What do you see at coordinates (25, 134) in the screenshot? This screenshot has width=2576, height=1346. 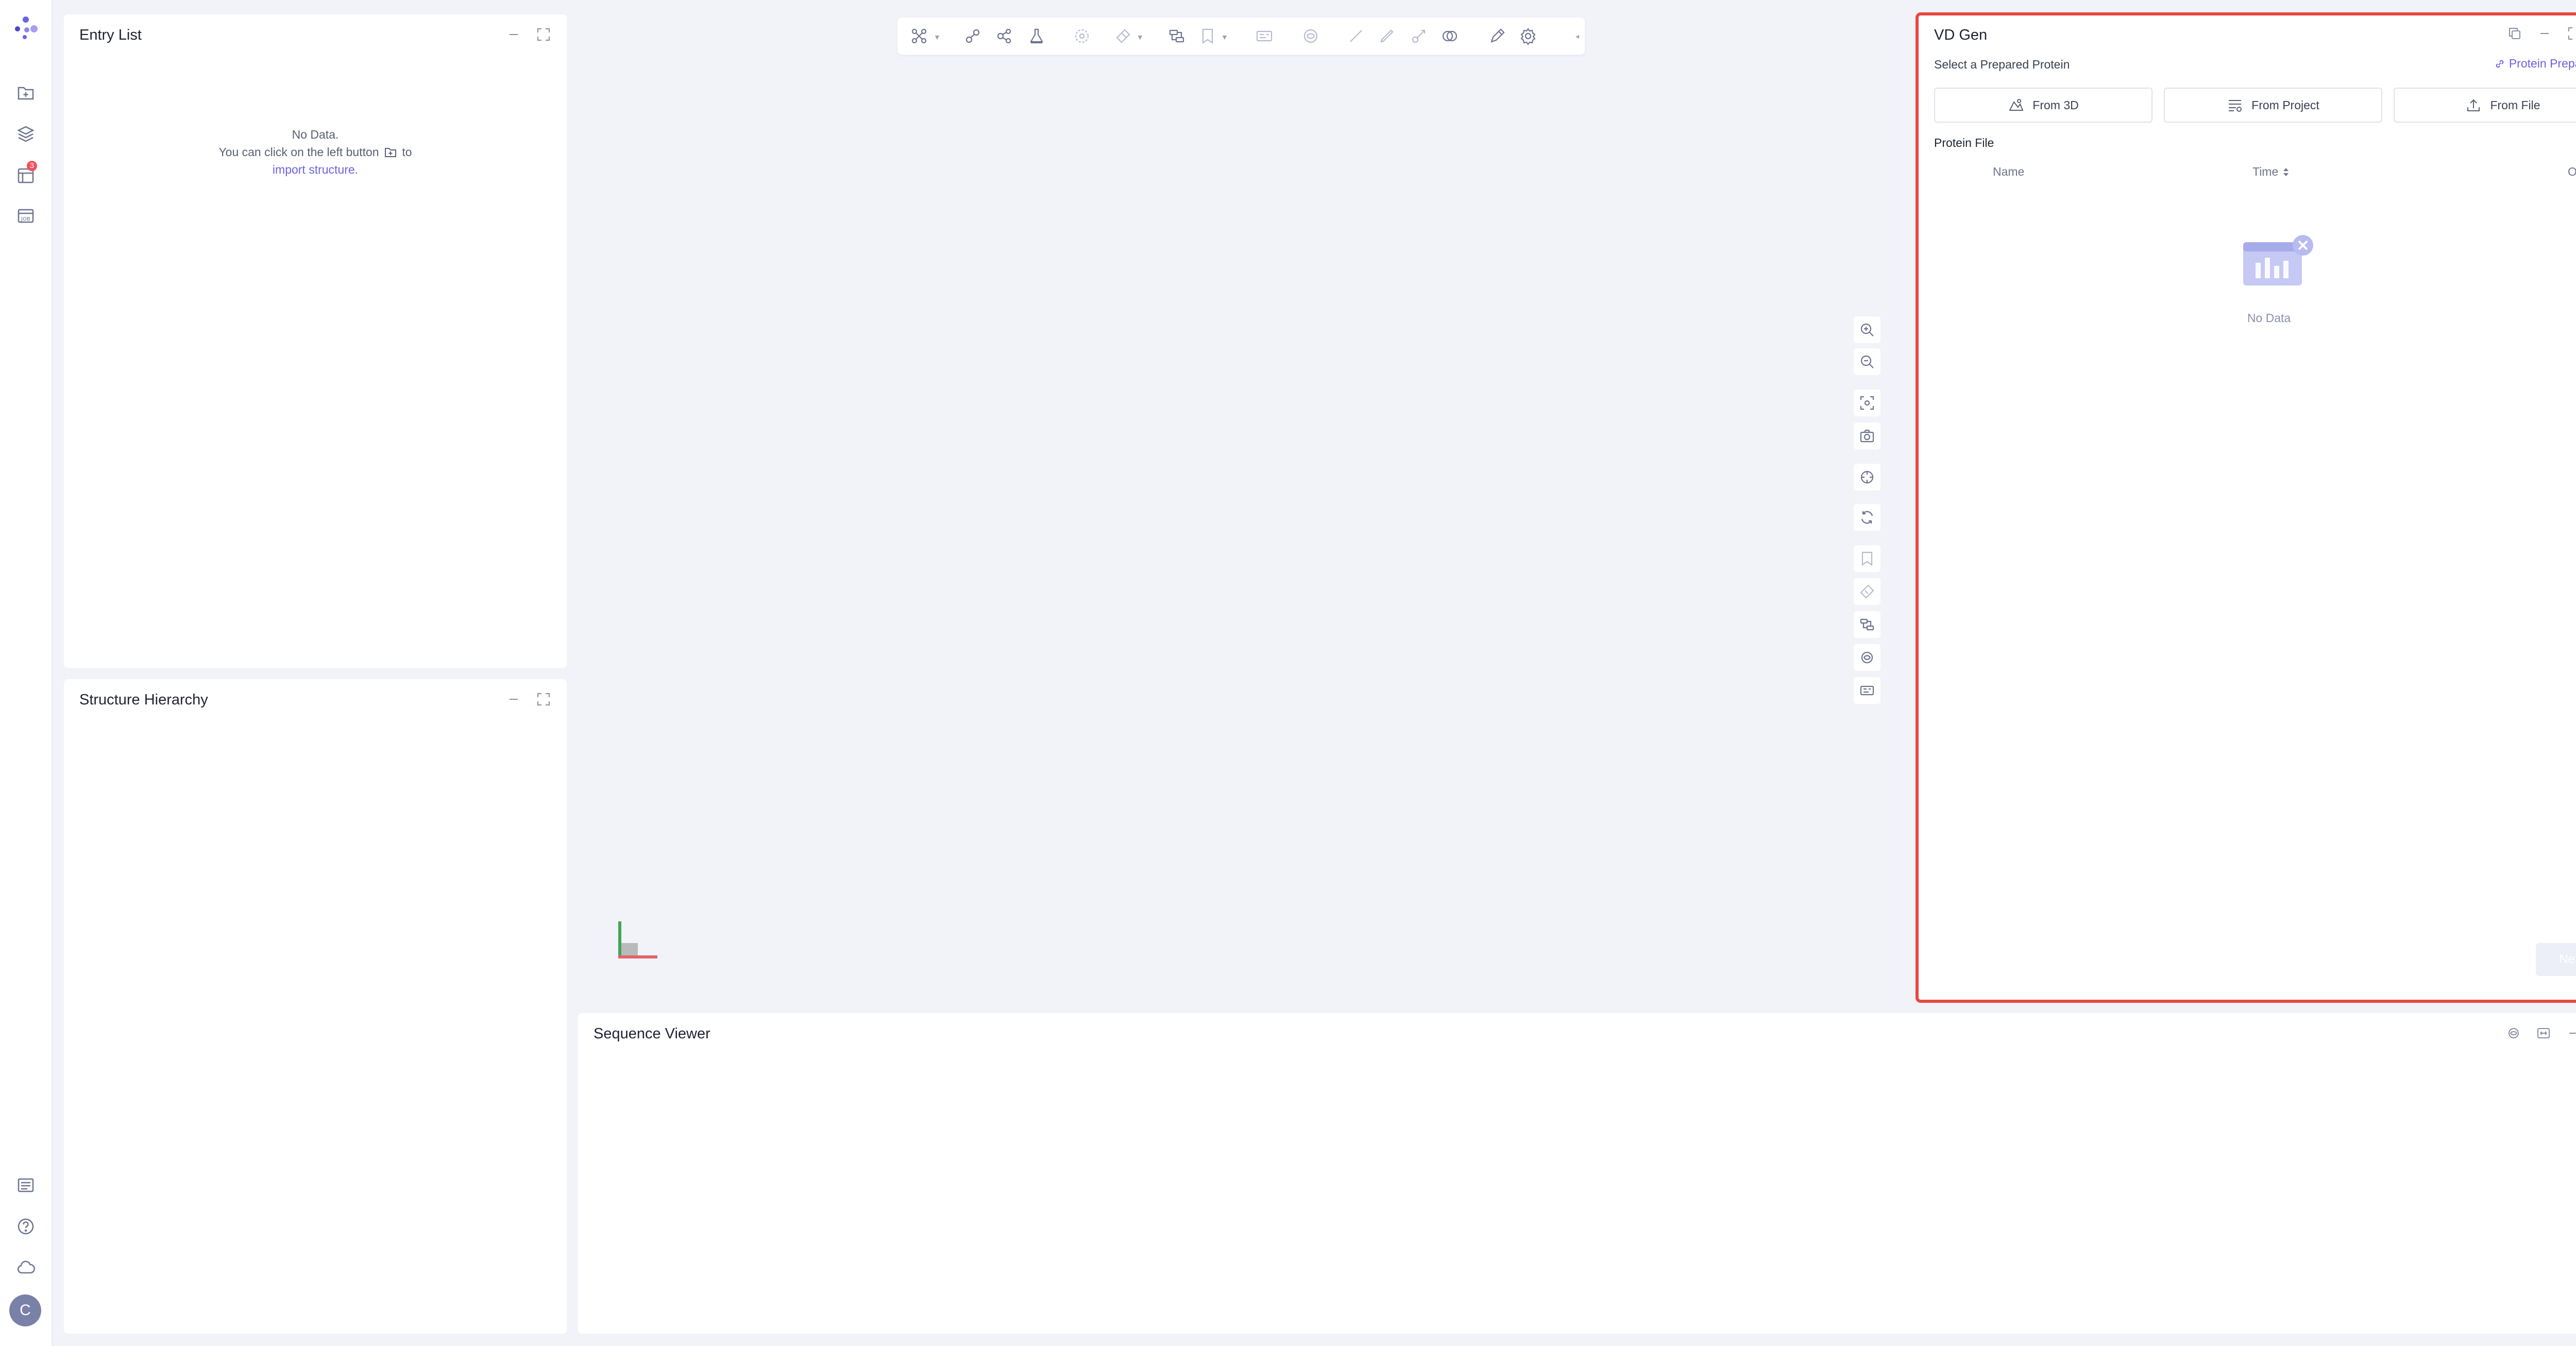 I see `layers-icon` at bounding box center [25, 134].